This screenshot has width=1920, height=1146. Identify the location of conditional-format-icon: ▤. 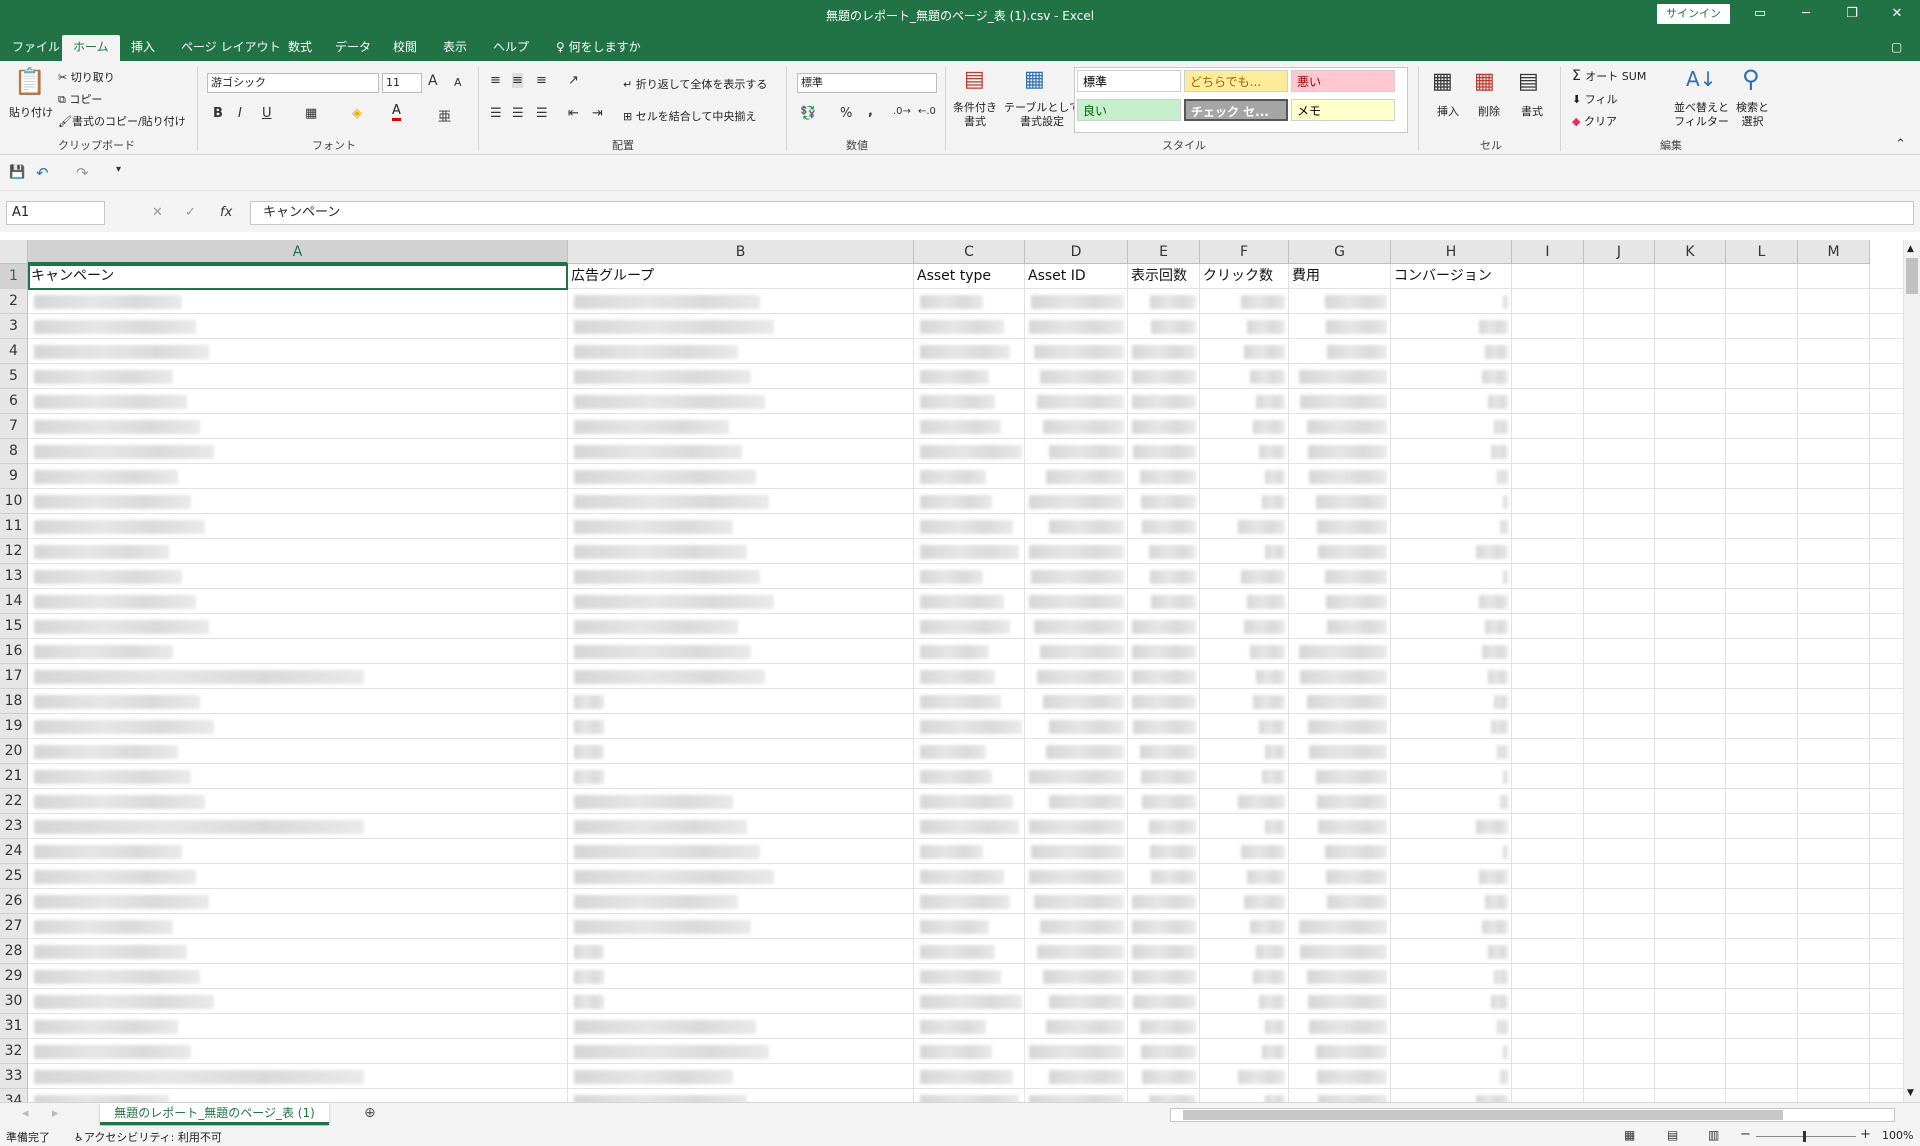
(974, 79).